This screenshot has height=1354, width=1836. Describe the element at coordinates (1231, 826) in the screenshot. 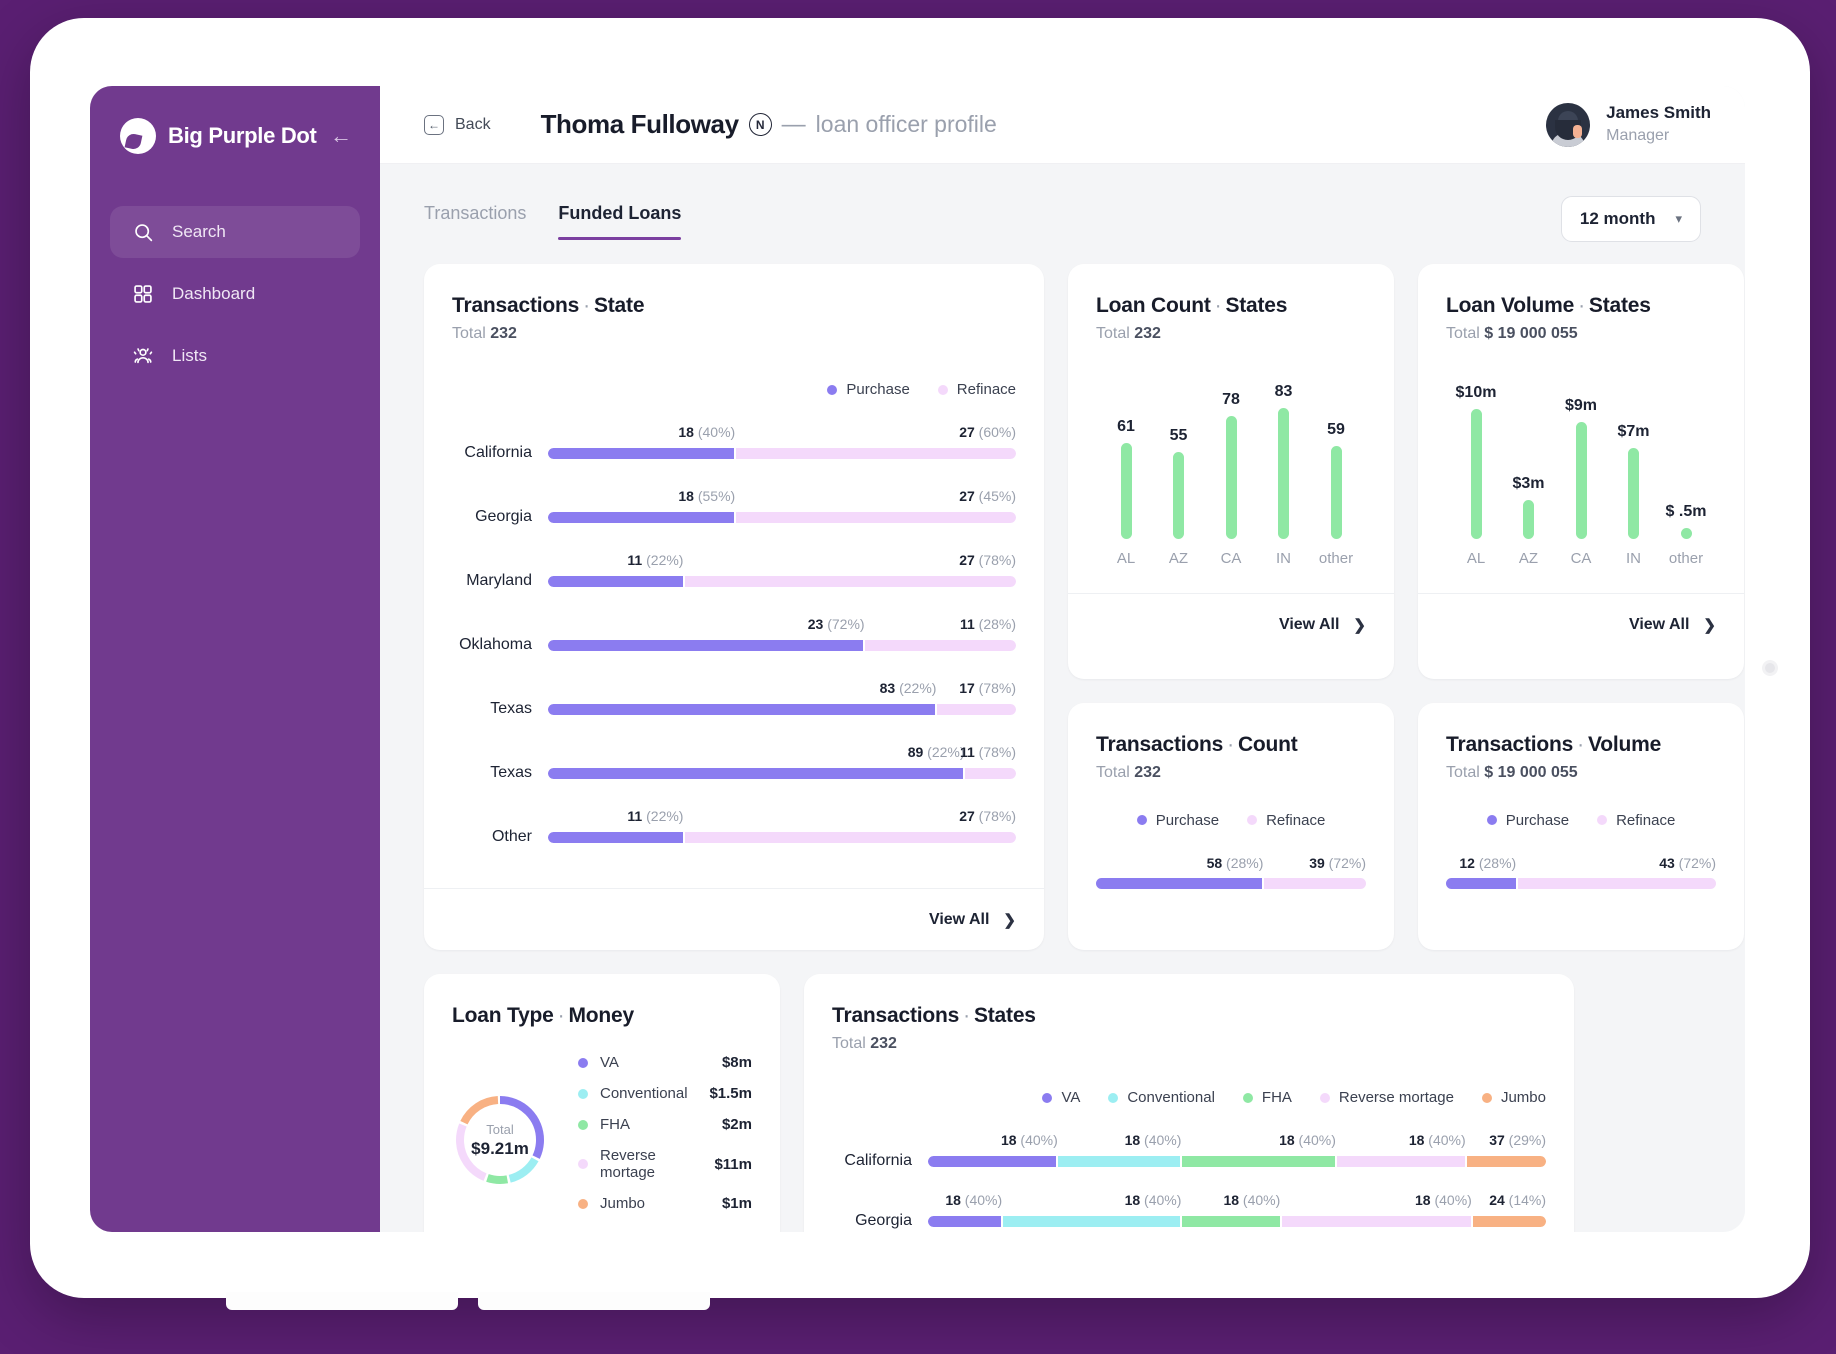

I see `card-transactions-count: Transactions·Count Total 232 Purchase` at that location.